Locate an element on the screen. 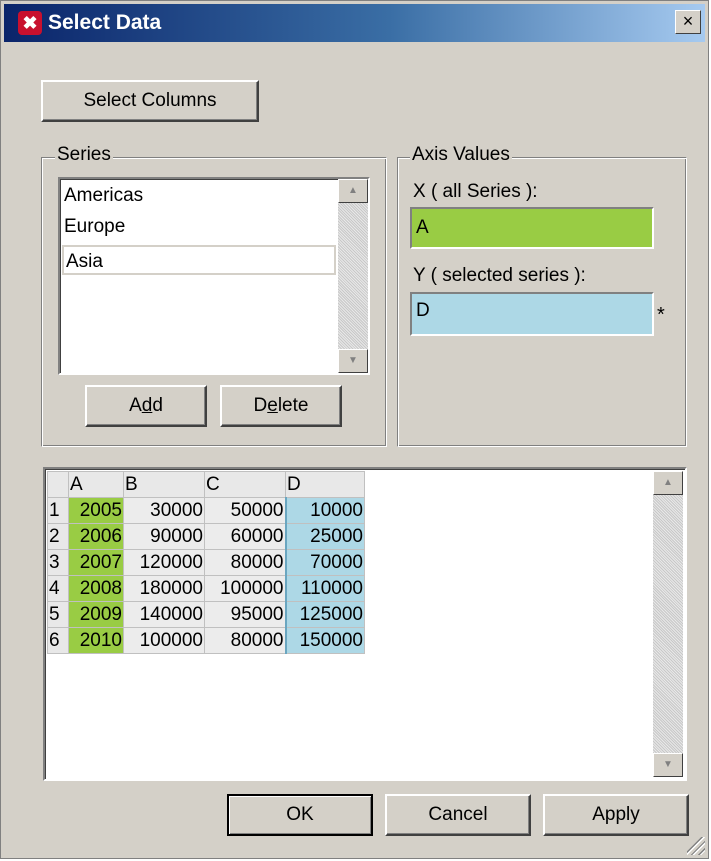 The image size is (711, 861). grid-corner is located at coordinates (58, 484).